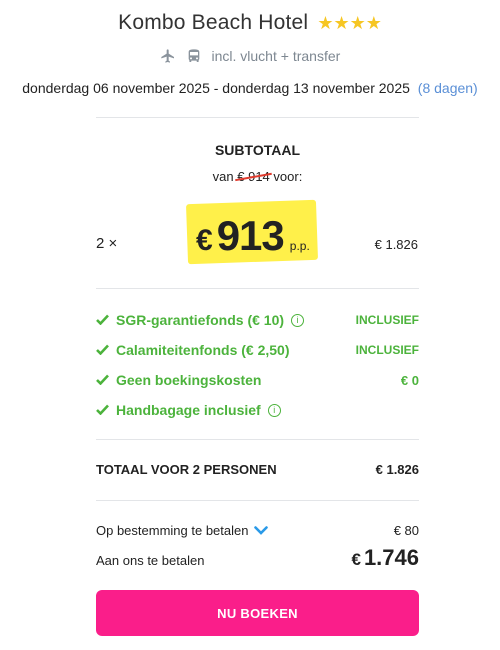 This screenshot has width=500, height=650. I want to click on inclusion-label: Handbagage inclusief, so click(188, 410).